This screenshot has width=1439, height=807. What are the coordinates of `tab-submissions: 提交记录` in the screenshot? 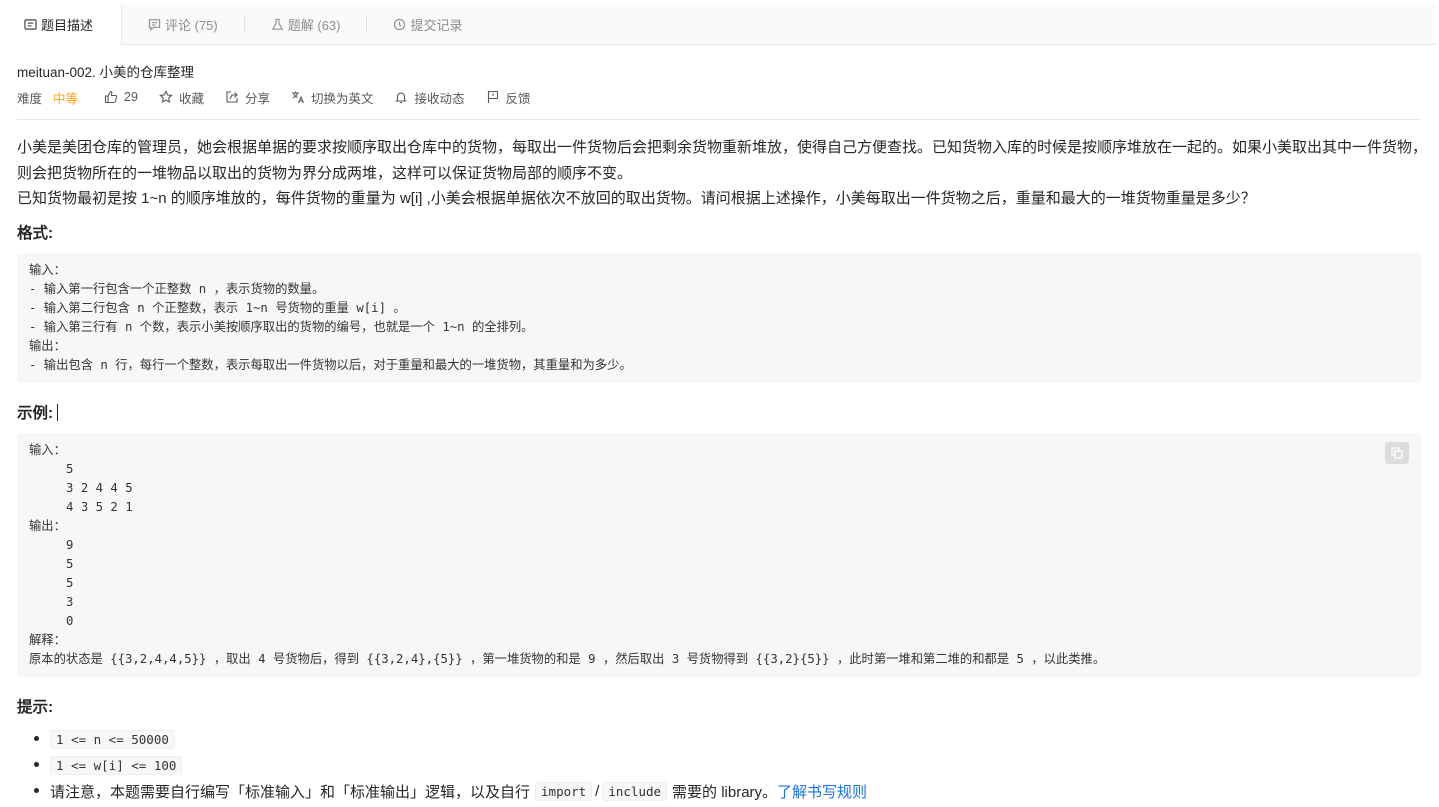 It's located at (427, 24).